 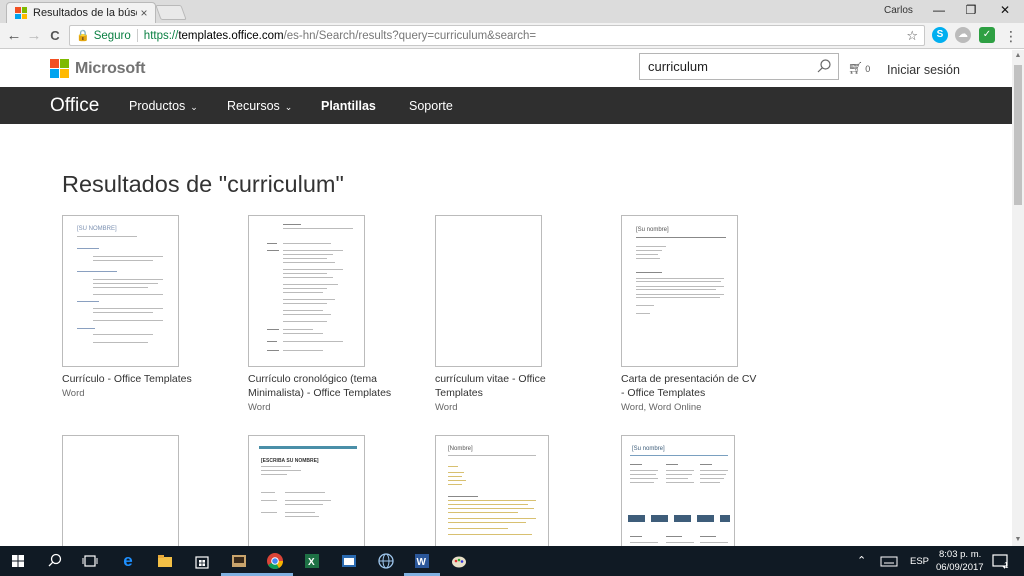 What do you see at coordinates (960, 567) in the screenshot?
I see `clock-date: 06/09/2017` at bounding box center [960, 567].